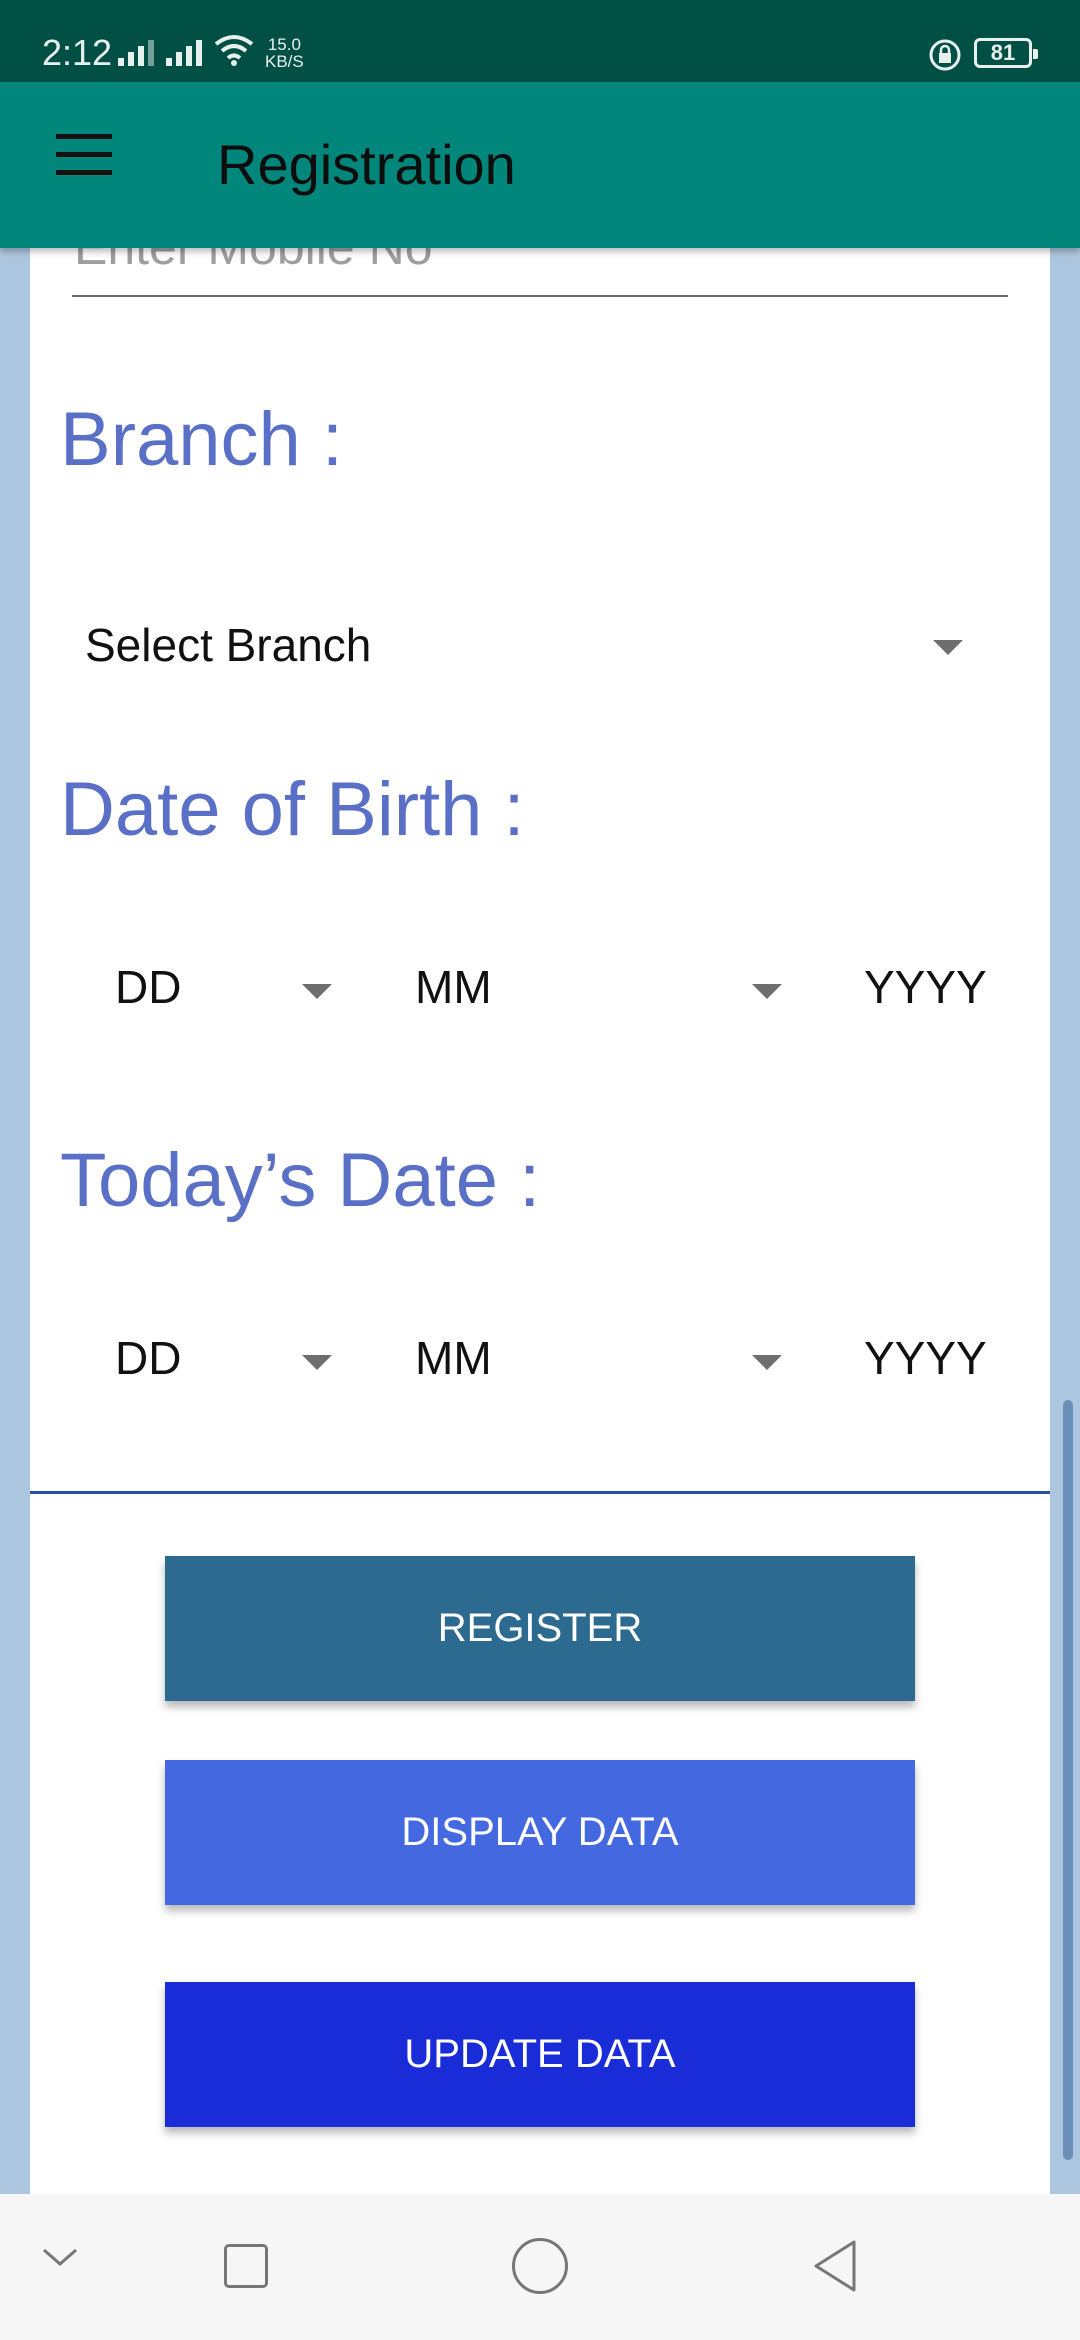 The image size is (1080, 2340). I want to click on recents-square-icon, so click(246, 2266).